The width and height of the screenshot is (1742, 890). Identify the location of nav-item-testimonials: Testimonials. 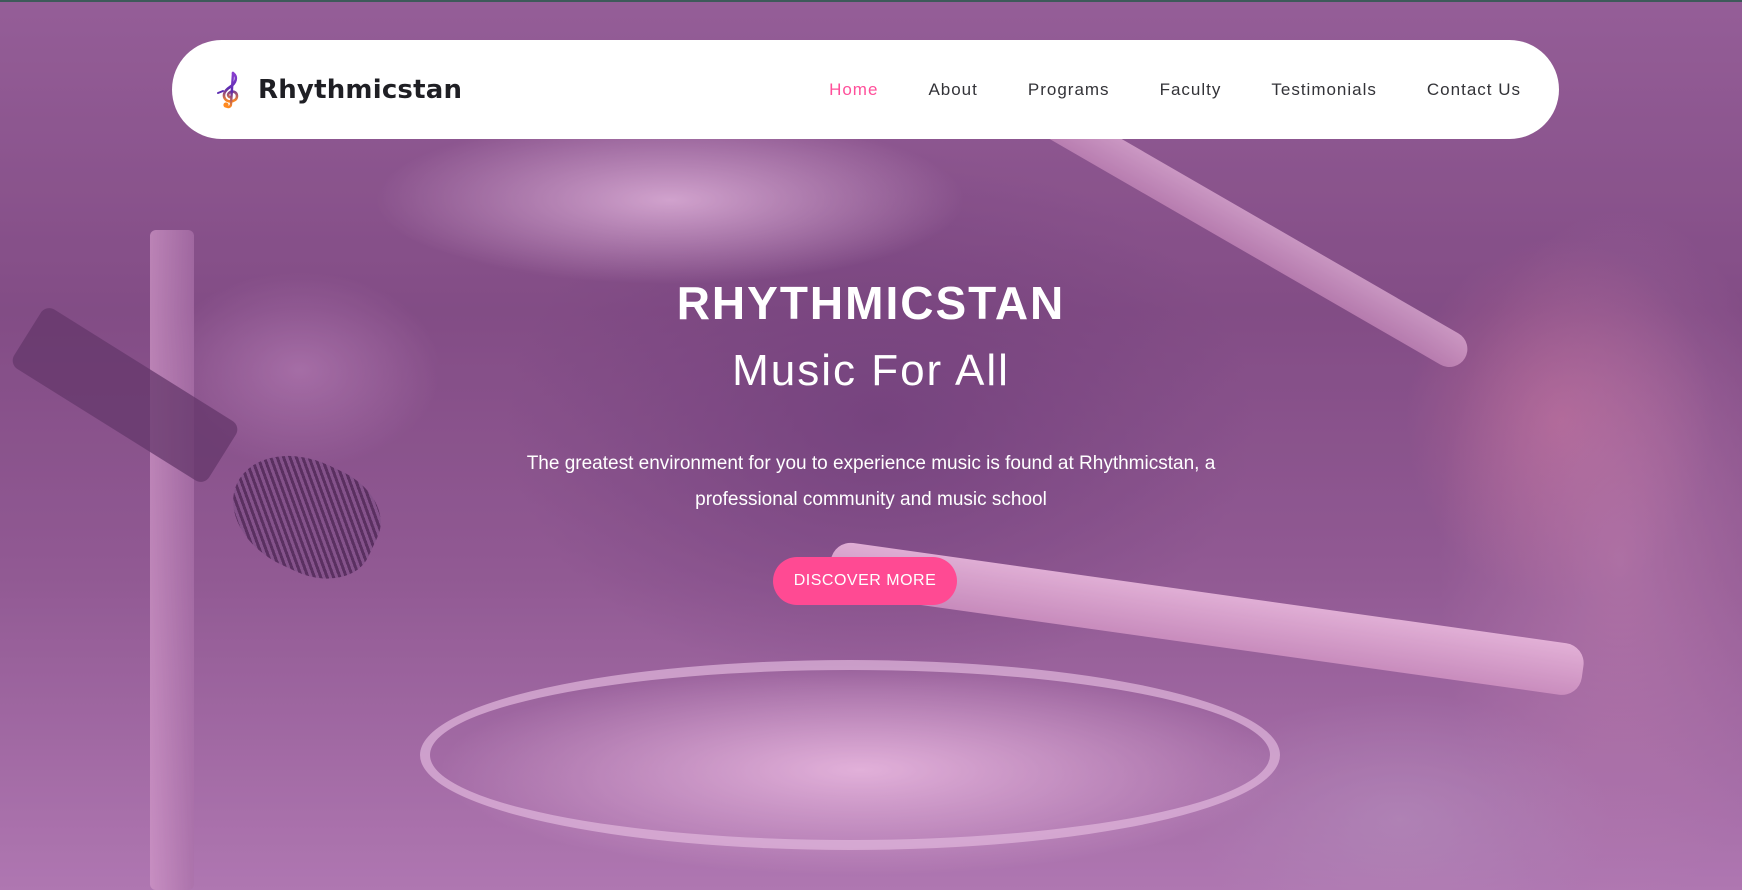
(1324, 90).